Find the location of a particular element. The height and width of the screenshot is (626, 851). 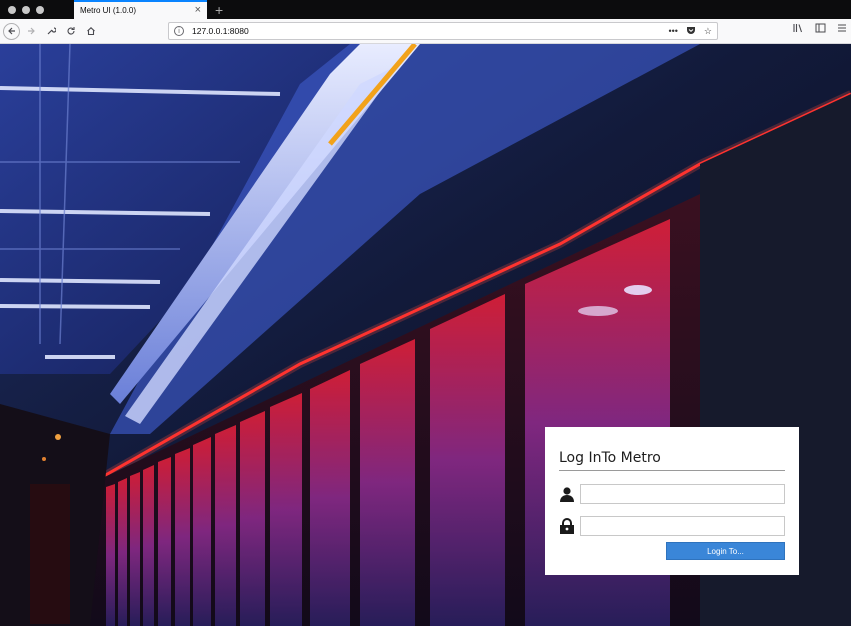

minimize-window-button is located at coordinates (26, 9).